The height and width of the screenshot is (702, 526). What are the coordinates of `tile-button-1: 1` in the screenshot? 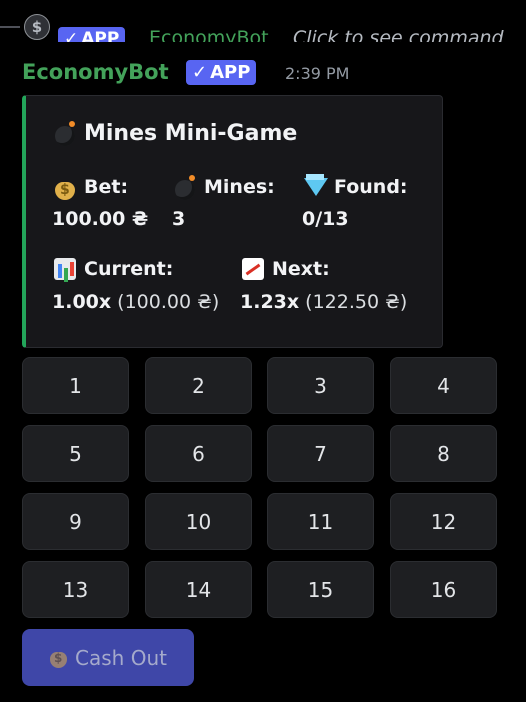 It's located at (75, 385).